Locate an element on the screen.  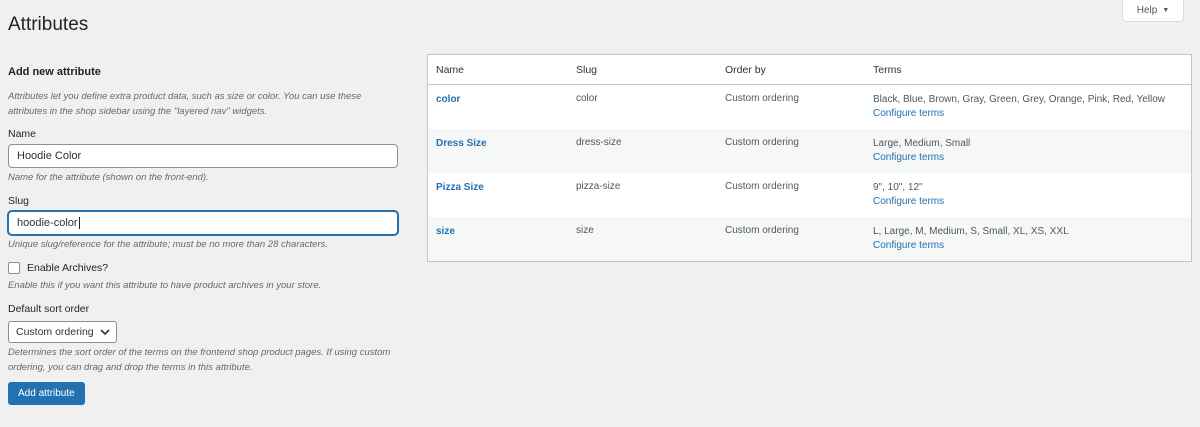
enable-archives-checkbox is located at coordinates (14, 268).